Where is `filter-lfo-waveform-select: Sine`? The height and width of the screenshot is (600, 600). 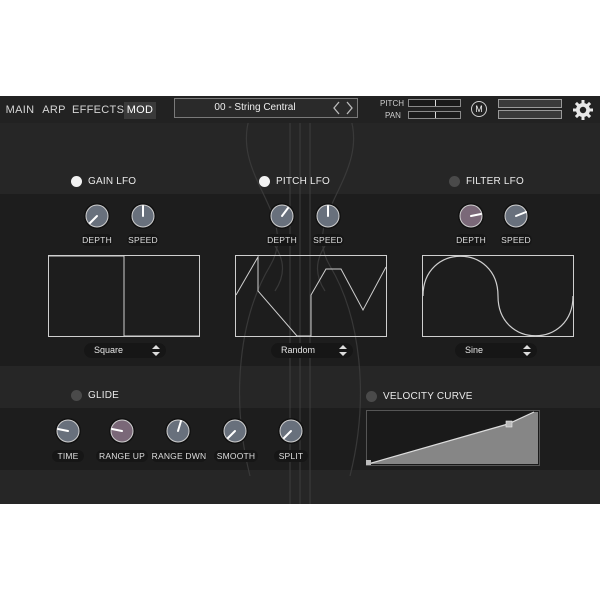
filter-lfo-waveform-select: Sine is located at coordinates (496, 350).